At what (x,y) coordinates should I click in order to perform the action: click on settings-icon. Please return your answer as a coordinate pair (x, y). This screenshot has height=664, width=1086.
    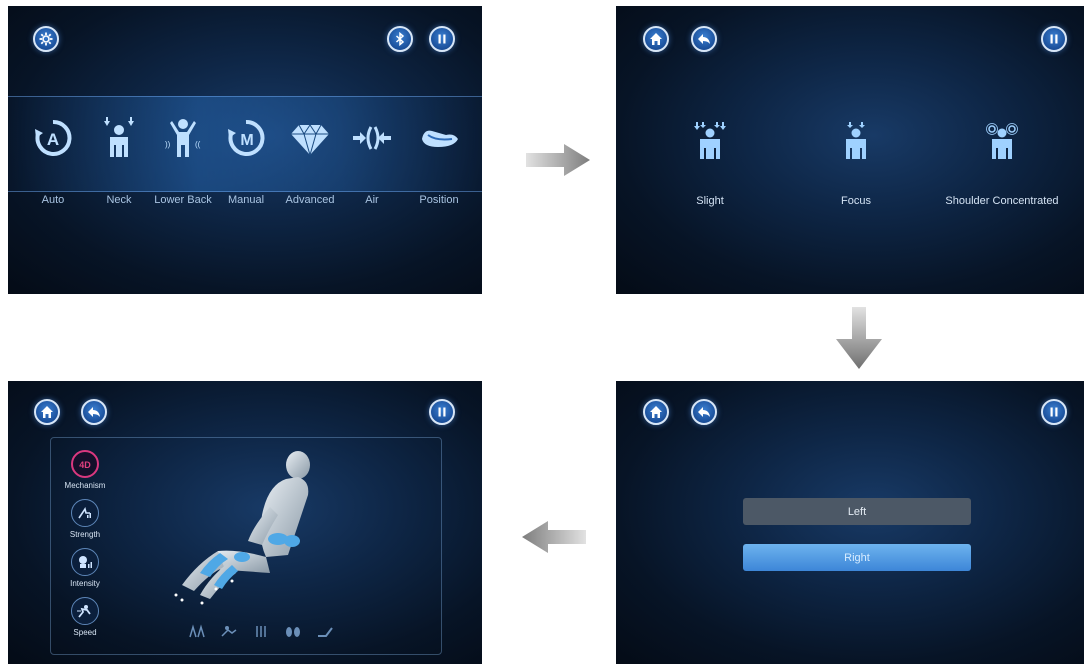
    Looking at the image, I should click on (46, 39).